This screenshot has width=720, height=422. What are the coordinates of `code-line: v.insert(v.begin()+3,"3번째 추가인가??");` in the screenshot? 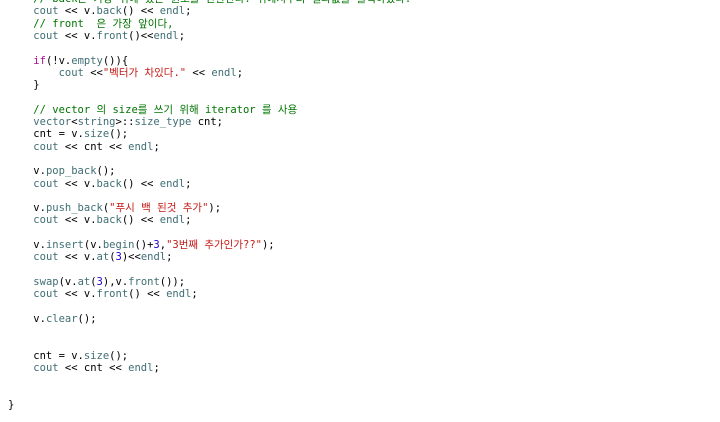 It's located at (141, 245).